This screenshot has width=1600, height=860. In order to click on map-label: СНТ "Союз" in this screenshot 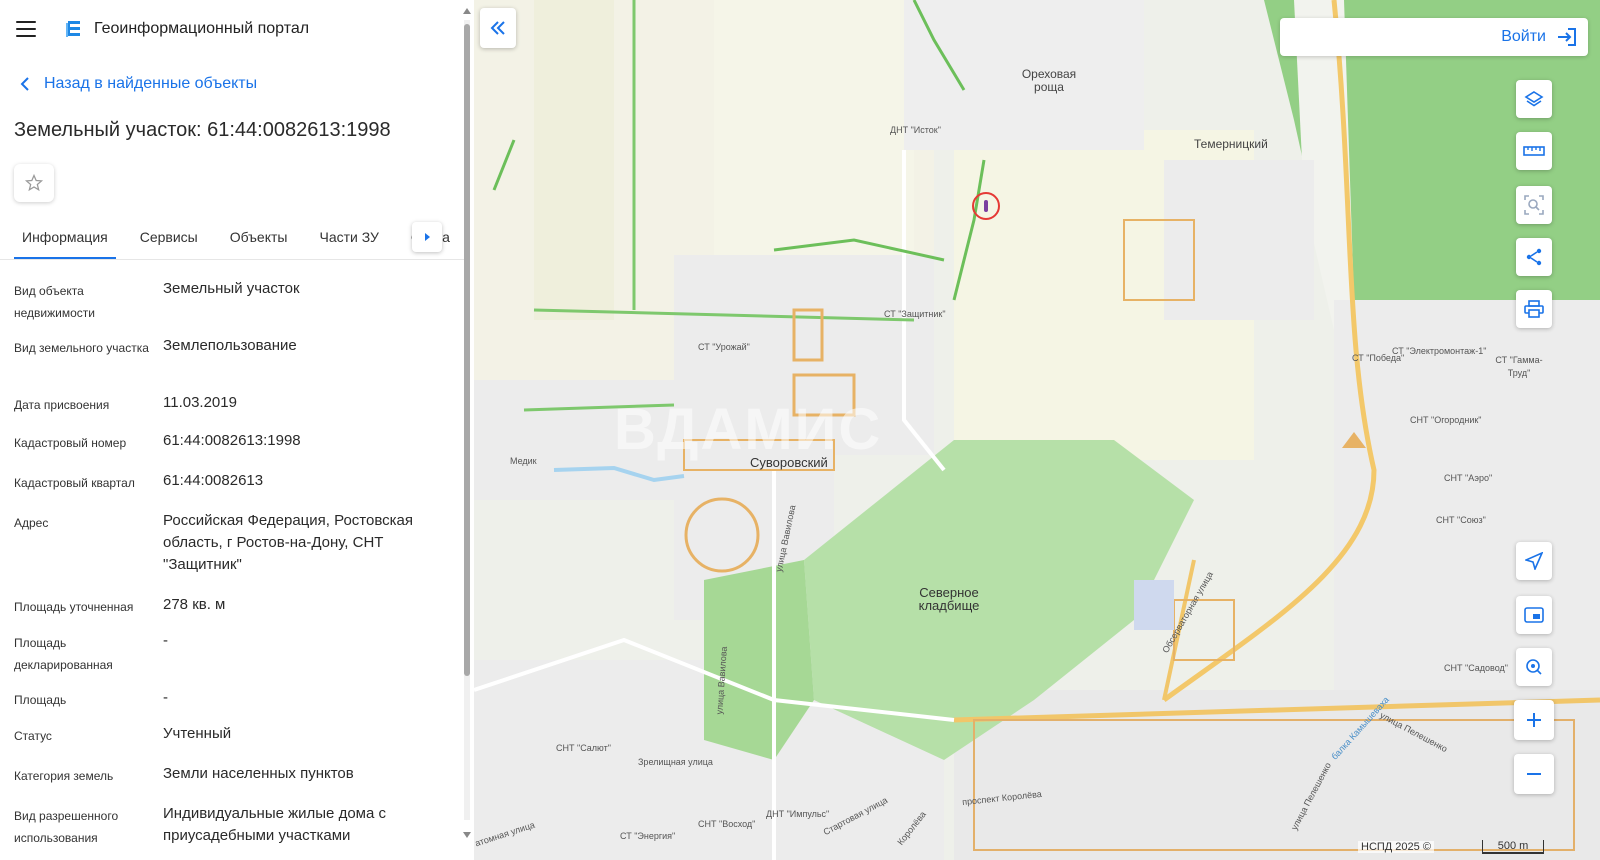, I will do `click(1461, 520)`.